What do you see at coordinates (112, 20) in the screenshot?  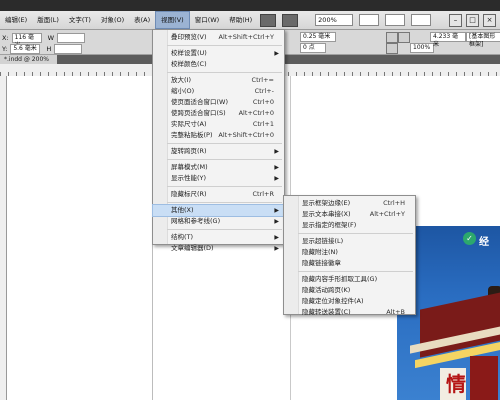 I see `menu-object: 对象(O)` at bounding box center [112, 20].